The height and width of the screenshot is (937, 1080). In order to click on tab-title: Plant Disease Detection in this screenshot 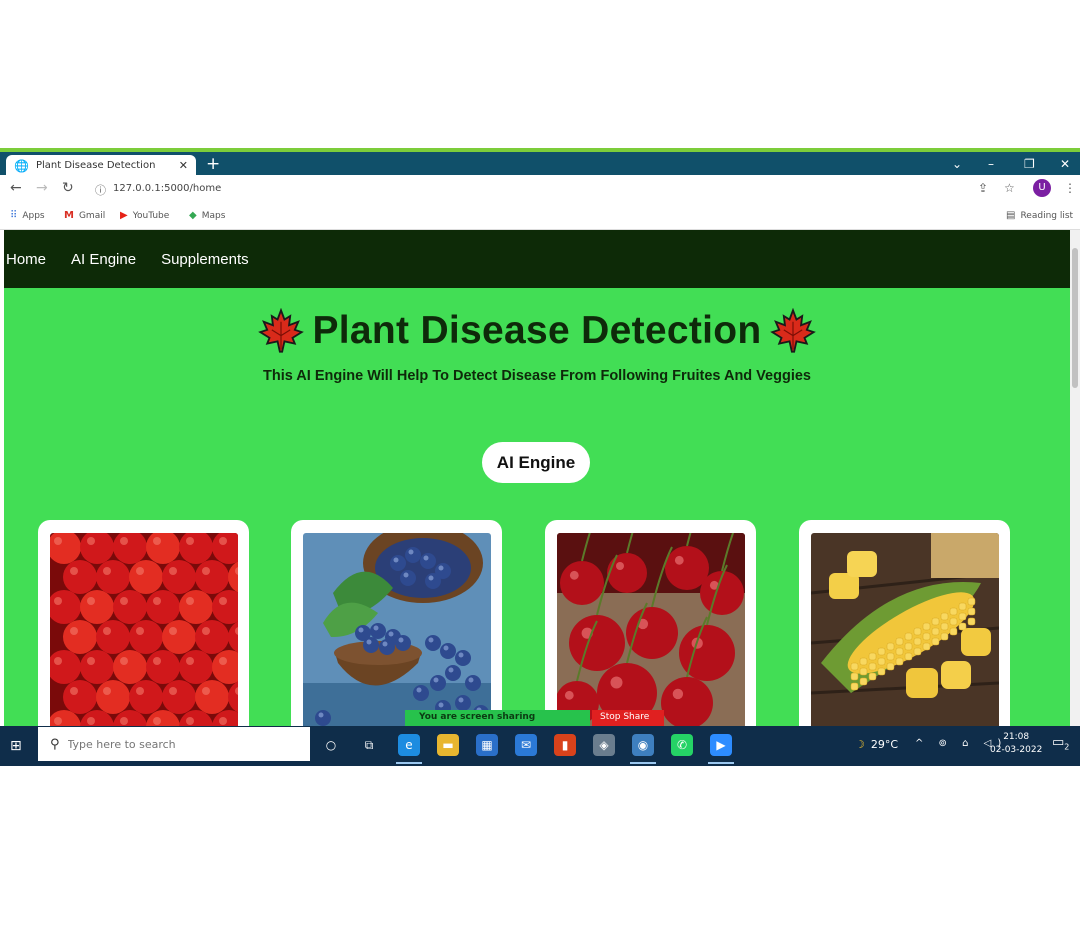, I will do `click(95, 165)`.